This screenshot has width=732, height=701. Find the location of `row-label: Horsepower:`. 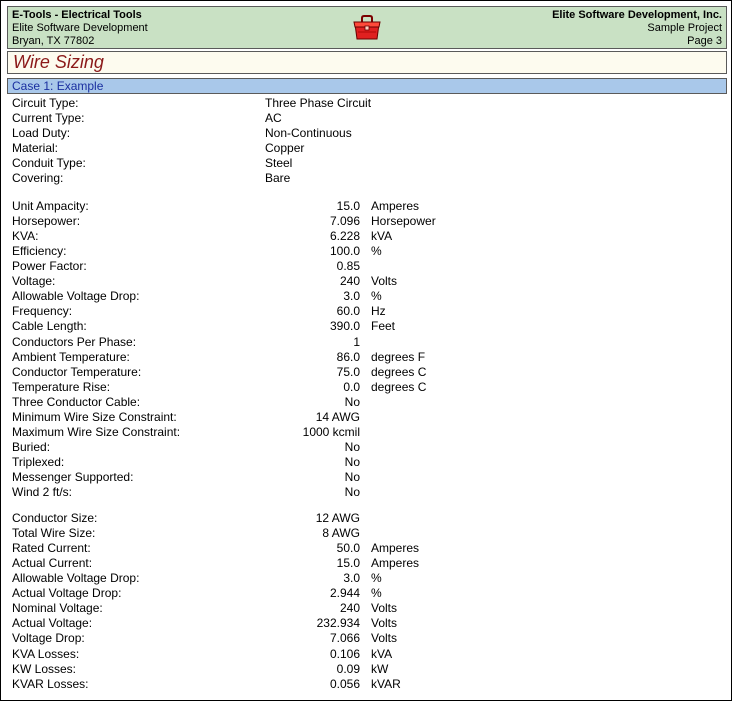

row-label: Horsepower: is located at coordinates (46, 221).